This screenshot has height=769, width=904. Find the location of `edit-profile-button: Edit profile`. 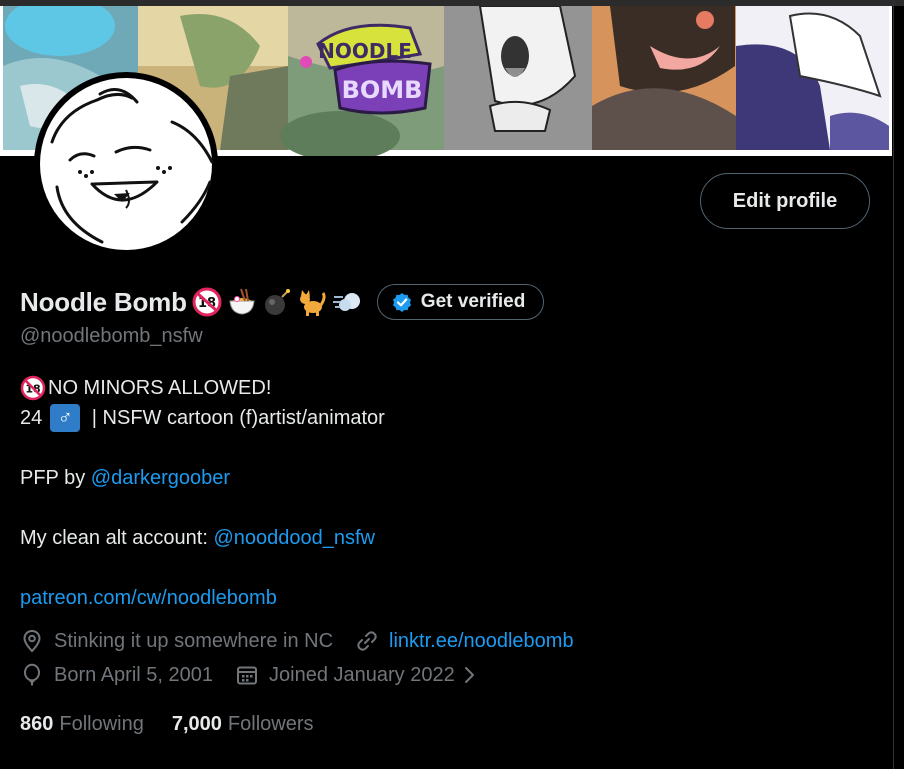

edit-profile-button: Edit profile is located at coordinates (785, 201).